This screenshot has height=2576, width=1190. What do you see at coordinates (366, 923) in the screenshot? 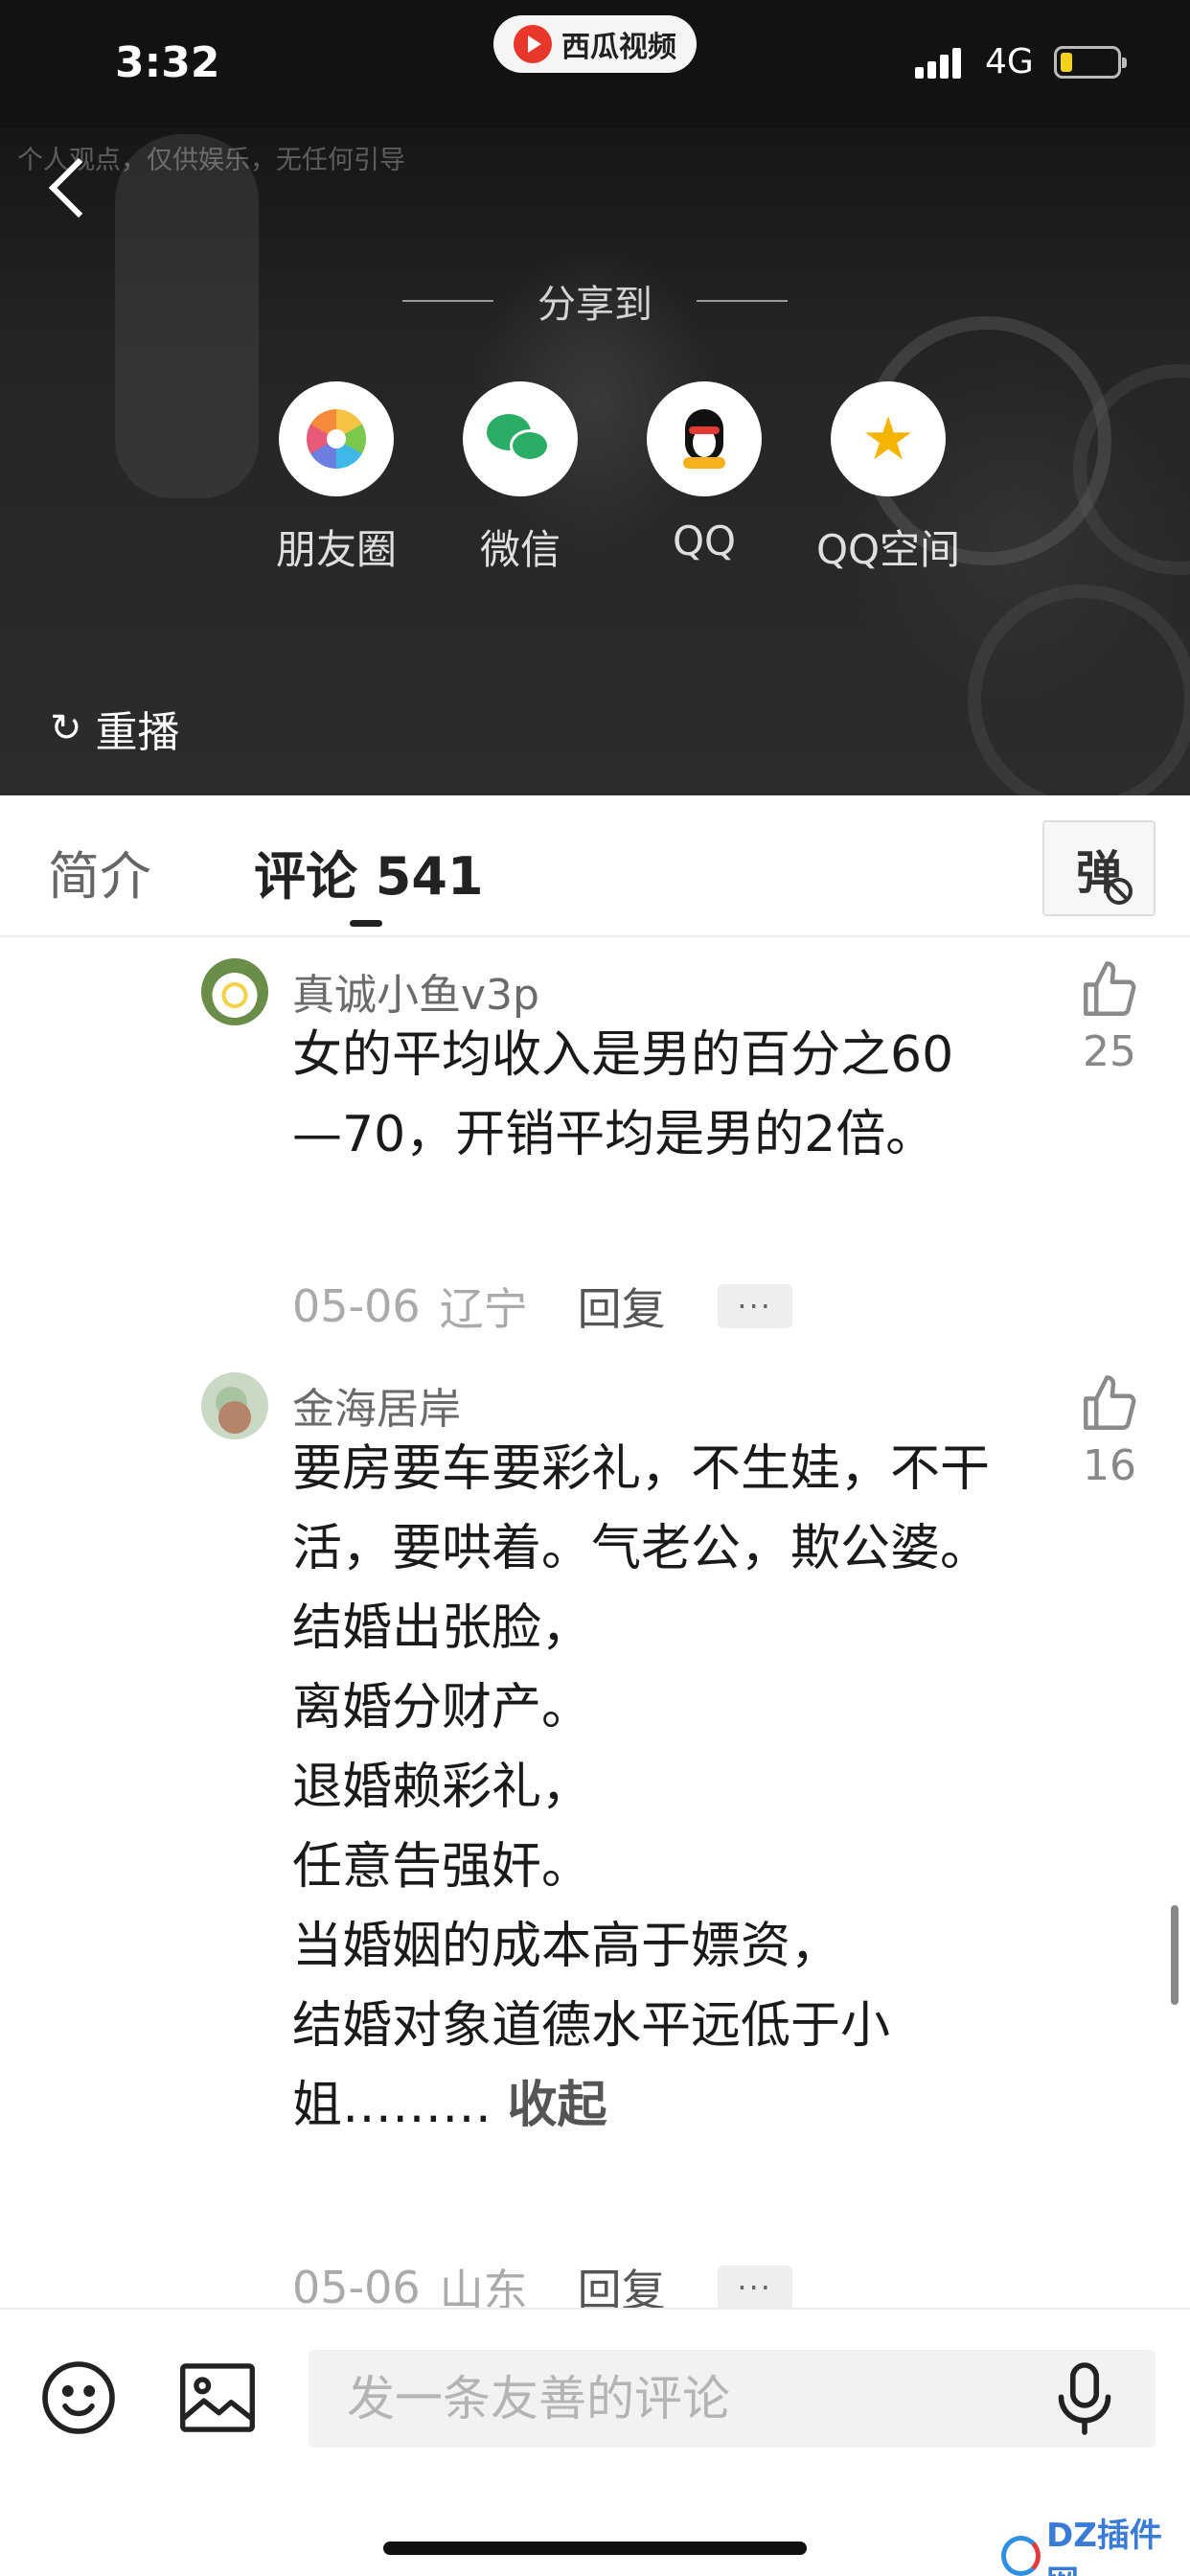
I see `active-tab-indicator` at bounding box center [366, 923].